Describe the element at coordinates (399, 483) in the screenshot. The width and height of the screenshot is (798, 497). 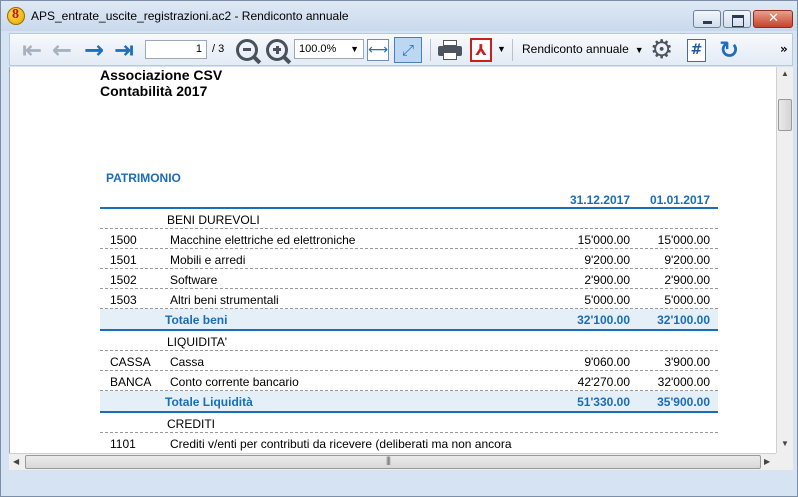
I see `status-bar` at that location.